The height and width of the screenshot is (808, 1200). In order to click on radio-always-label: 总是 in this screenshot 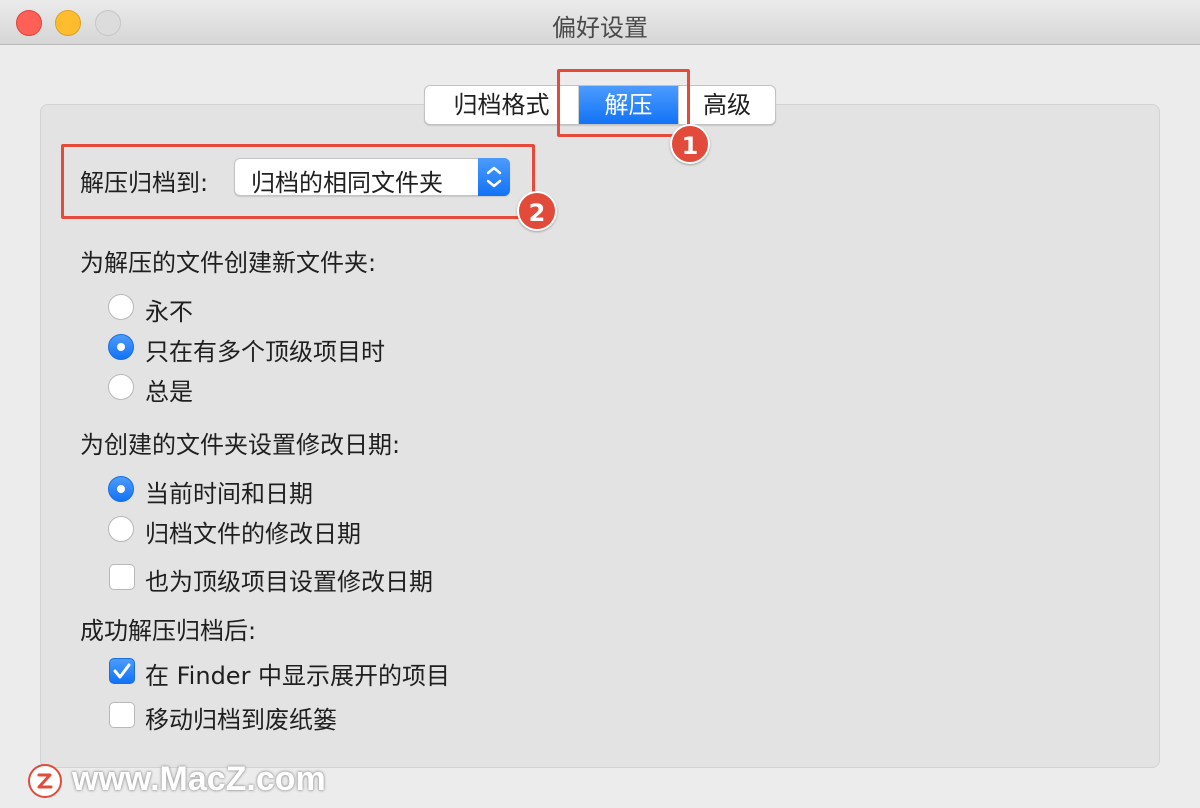, I will do `click(169, 392)`.